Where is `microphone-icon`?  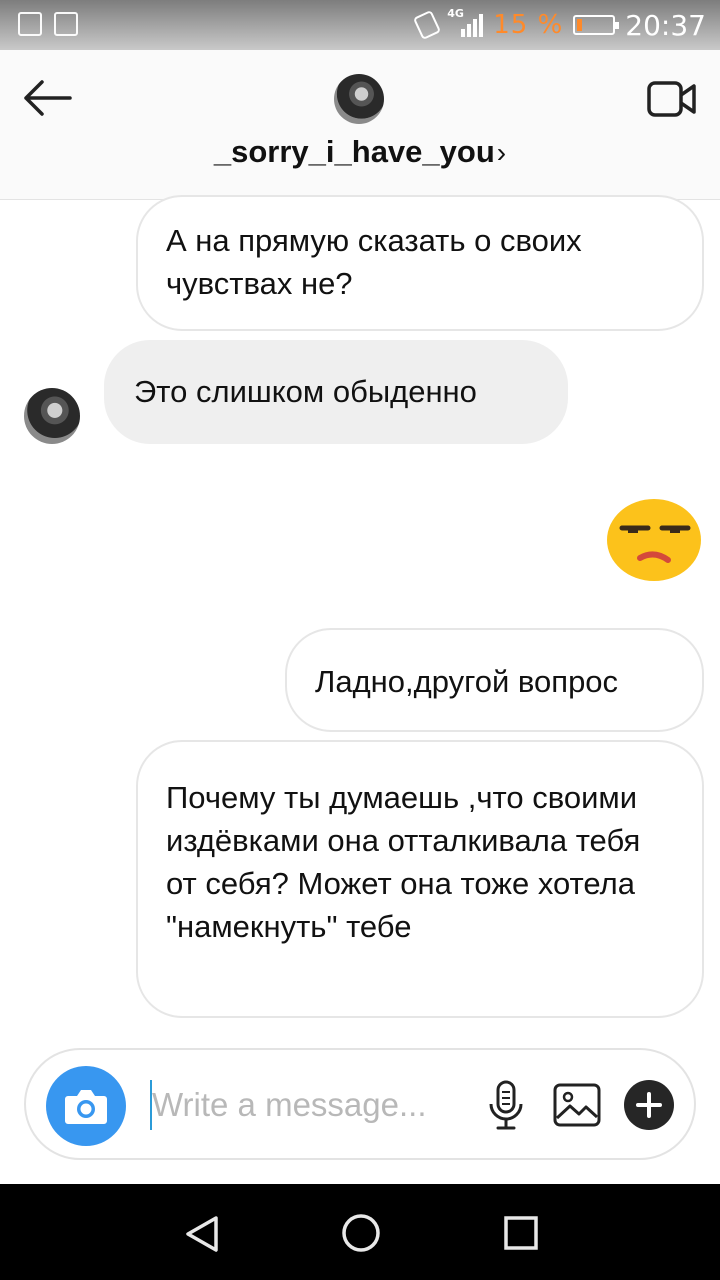 microphone-icon is located at coordinates (506, 1105).